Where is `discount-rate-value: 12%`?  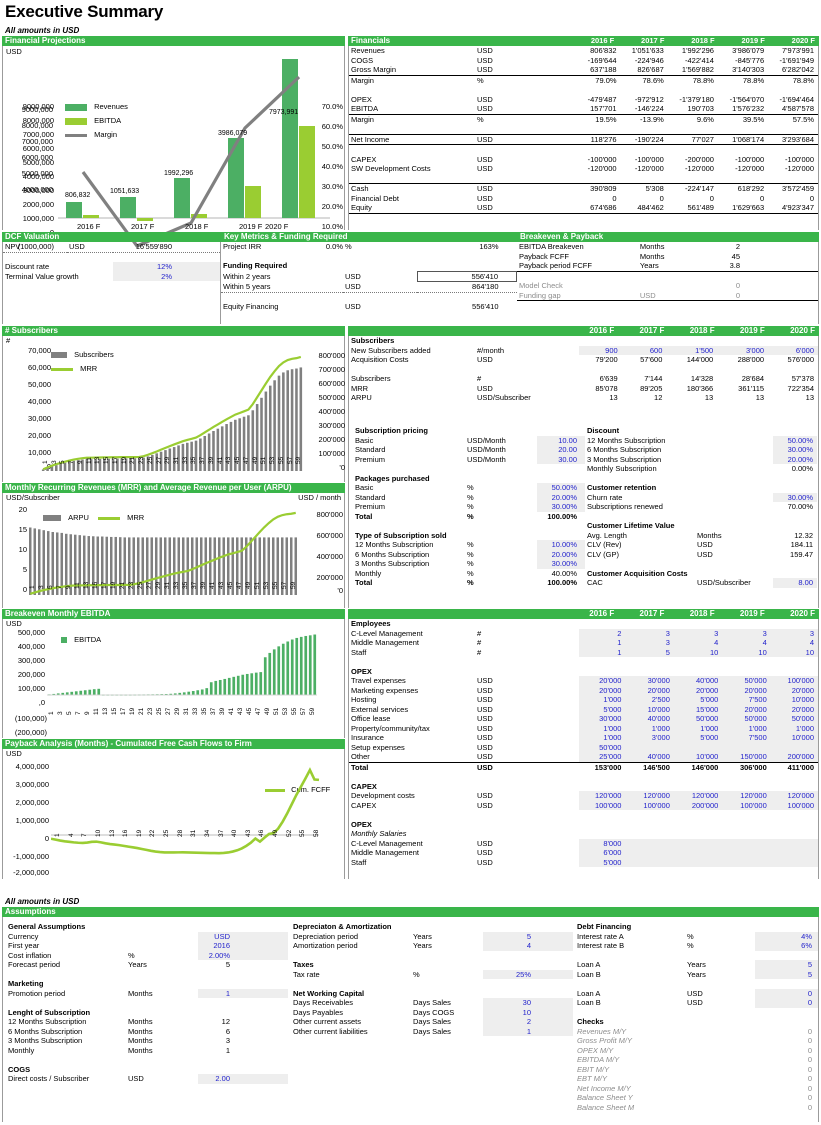
discount-rate-value: 12% is located at coordinates (166, 267).